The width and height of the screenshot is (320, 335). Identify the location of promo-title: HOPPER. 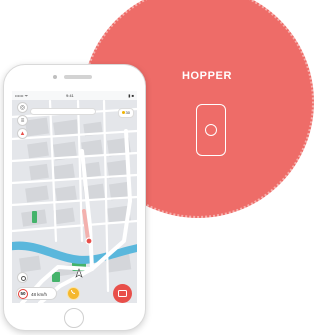
(207, 76).